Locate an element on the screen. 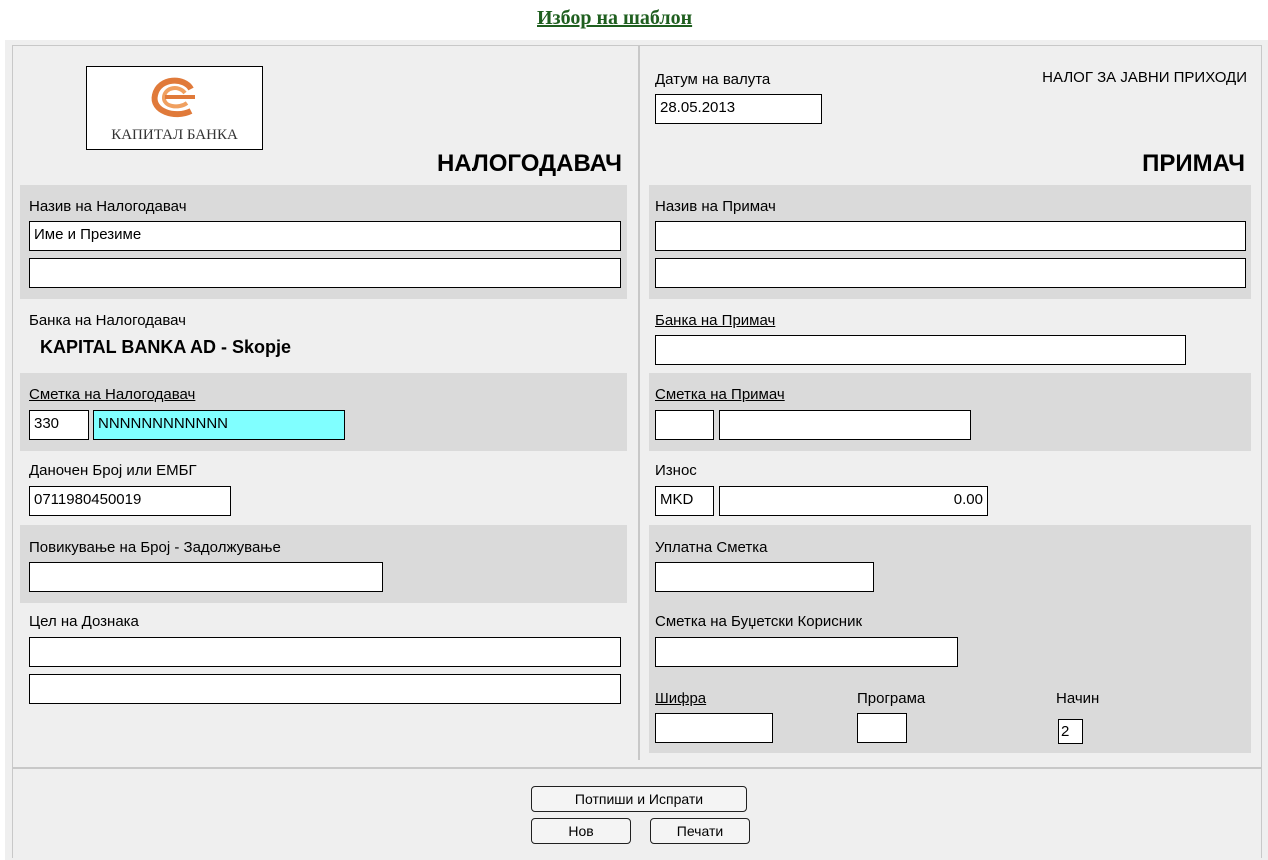  order-type-title: НАЛОГ ЗА ЈАВНИ ПРИХОДИ is located at coordinates (1144, 77).